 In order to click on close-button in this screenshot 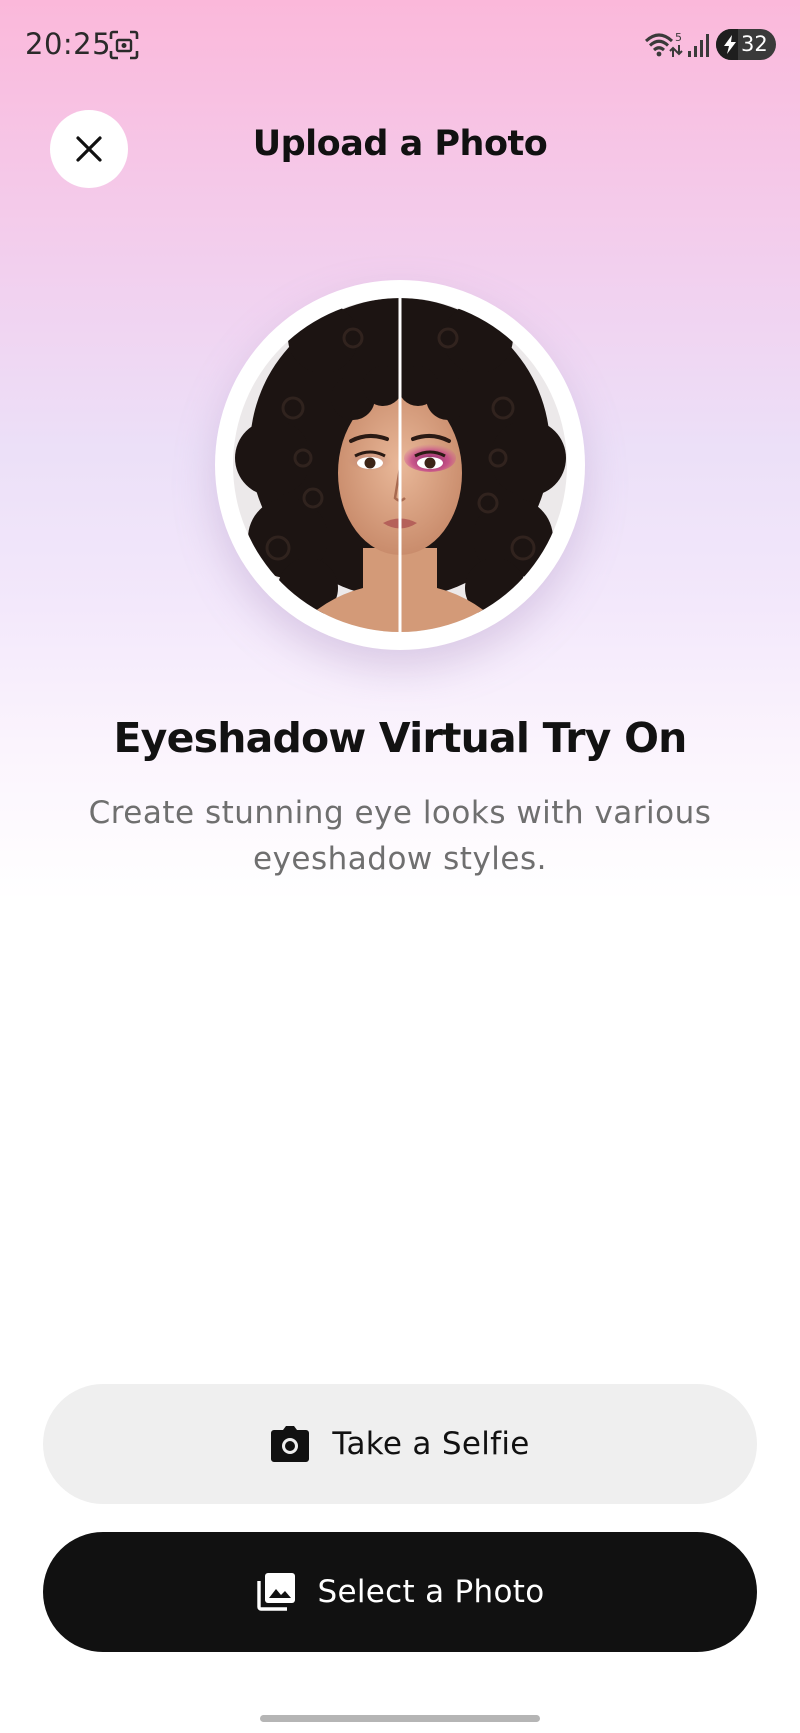, I will do `click(89, 149)`.